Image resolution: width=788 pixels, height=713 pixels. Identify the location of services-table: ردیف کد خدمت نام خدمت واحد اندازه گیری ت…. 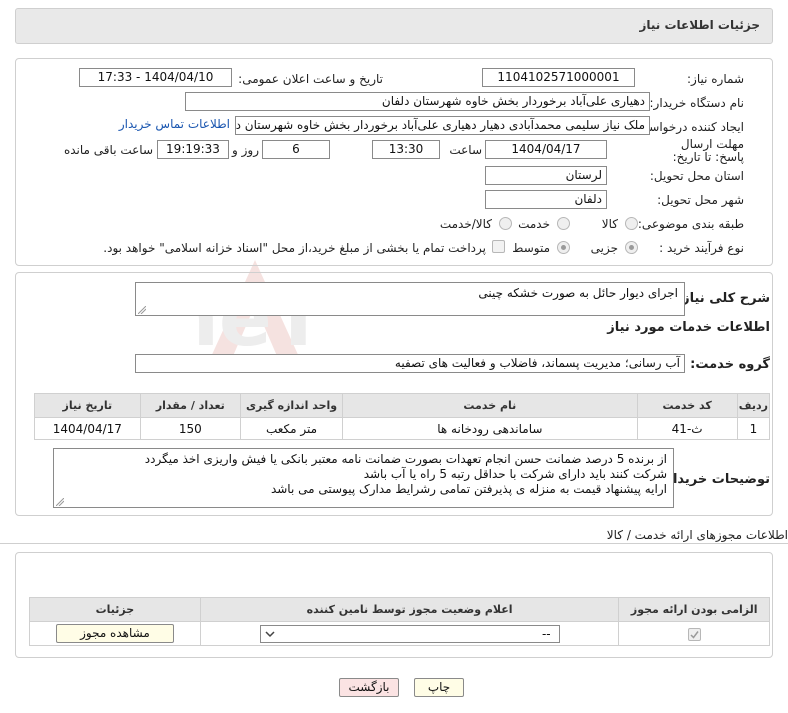
(402, 416).